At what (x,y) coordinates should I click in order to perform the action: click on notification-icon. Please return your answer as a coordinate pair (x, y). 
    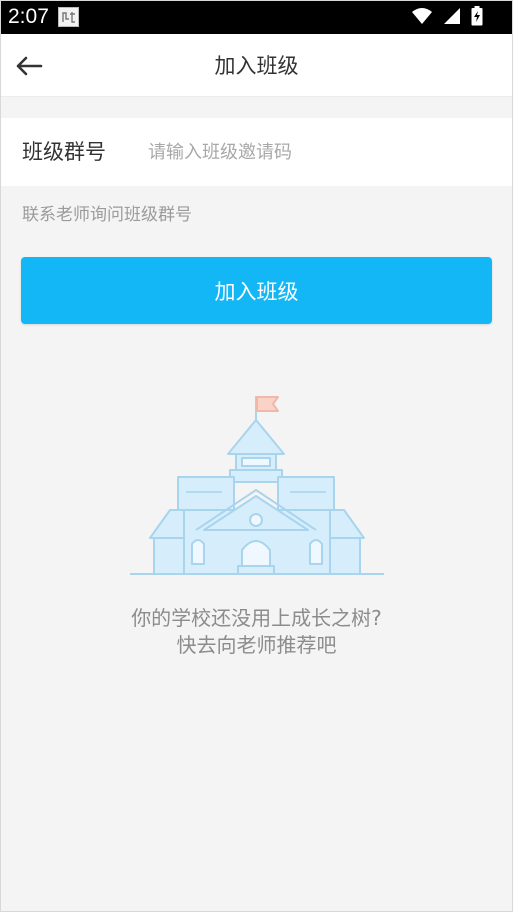
    Looking at the image, I should click on (68, 17).